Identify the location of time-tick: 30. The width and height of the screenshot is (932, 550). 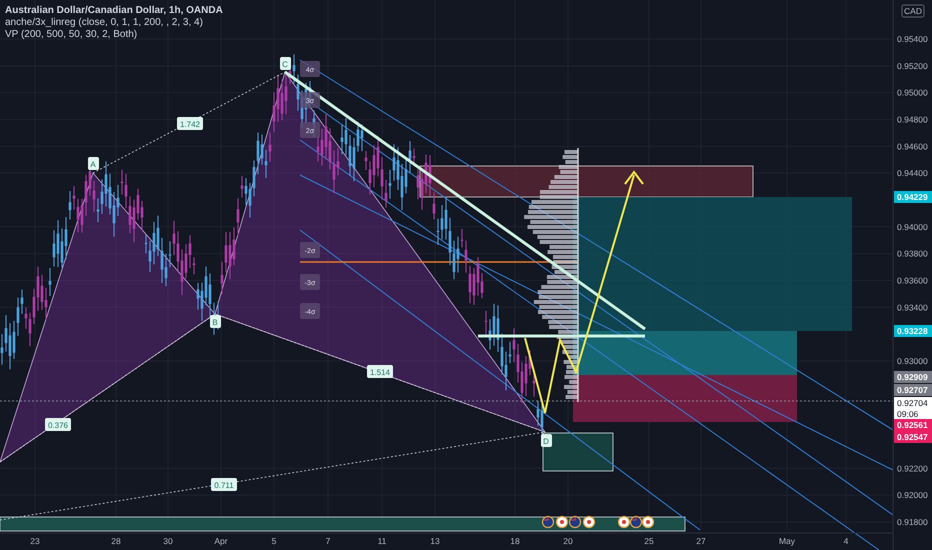
(168, 541).